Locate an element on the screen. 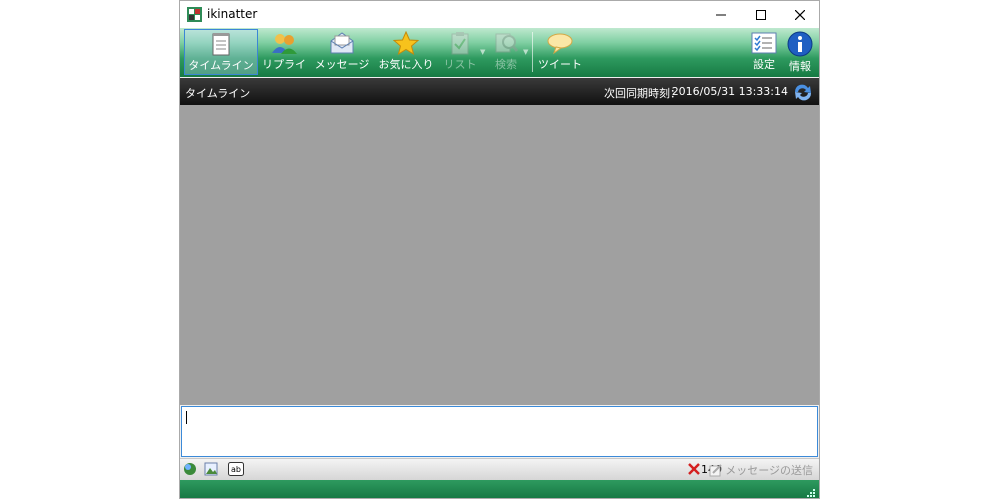 This screenshot has width=1000, height=500. message-button: メッセージ is located at coordinates (342, 52).